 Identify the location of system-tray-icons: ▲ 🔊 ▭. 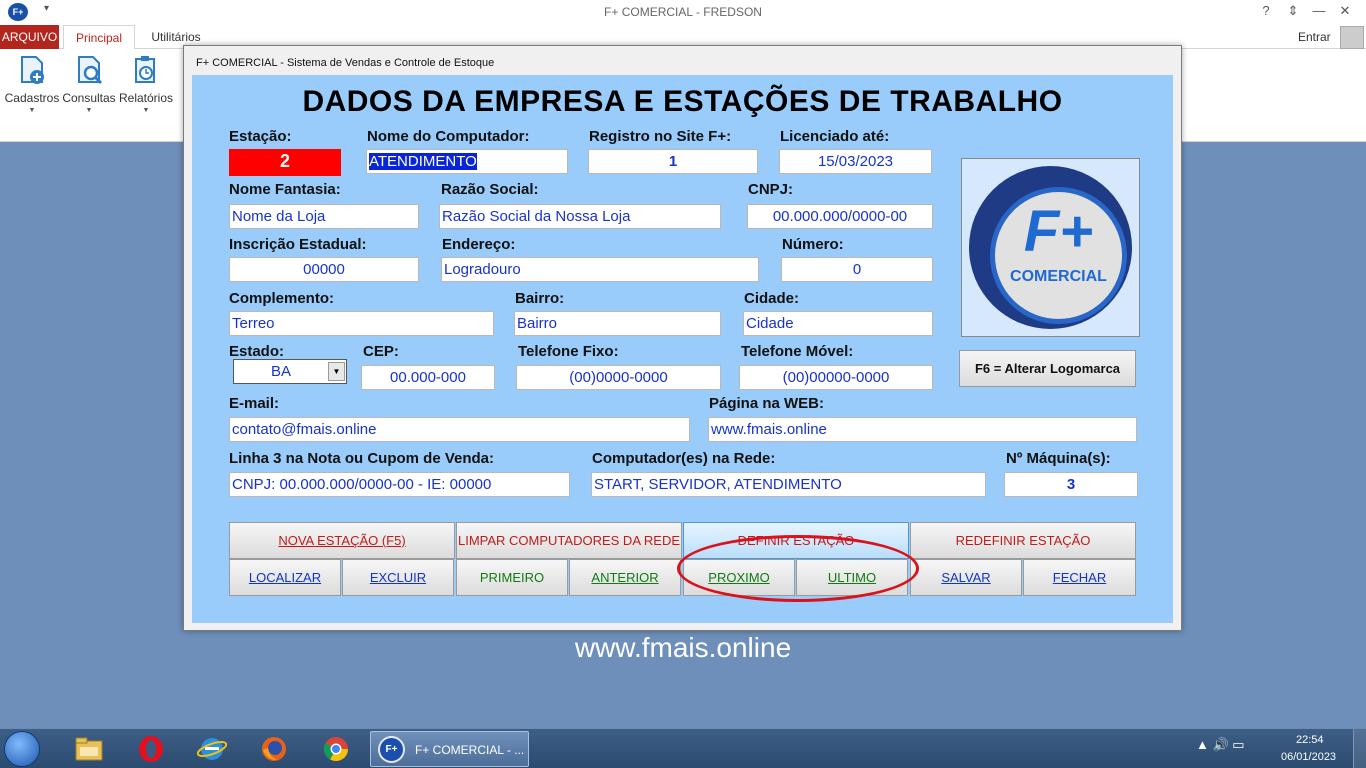
(1220, 745).